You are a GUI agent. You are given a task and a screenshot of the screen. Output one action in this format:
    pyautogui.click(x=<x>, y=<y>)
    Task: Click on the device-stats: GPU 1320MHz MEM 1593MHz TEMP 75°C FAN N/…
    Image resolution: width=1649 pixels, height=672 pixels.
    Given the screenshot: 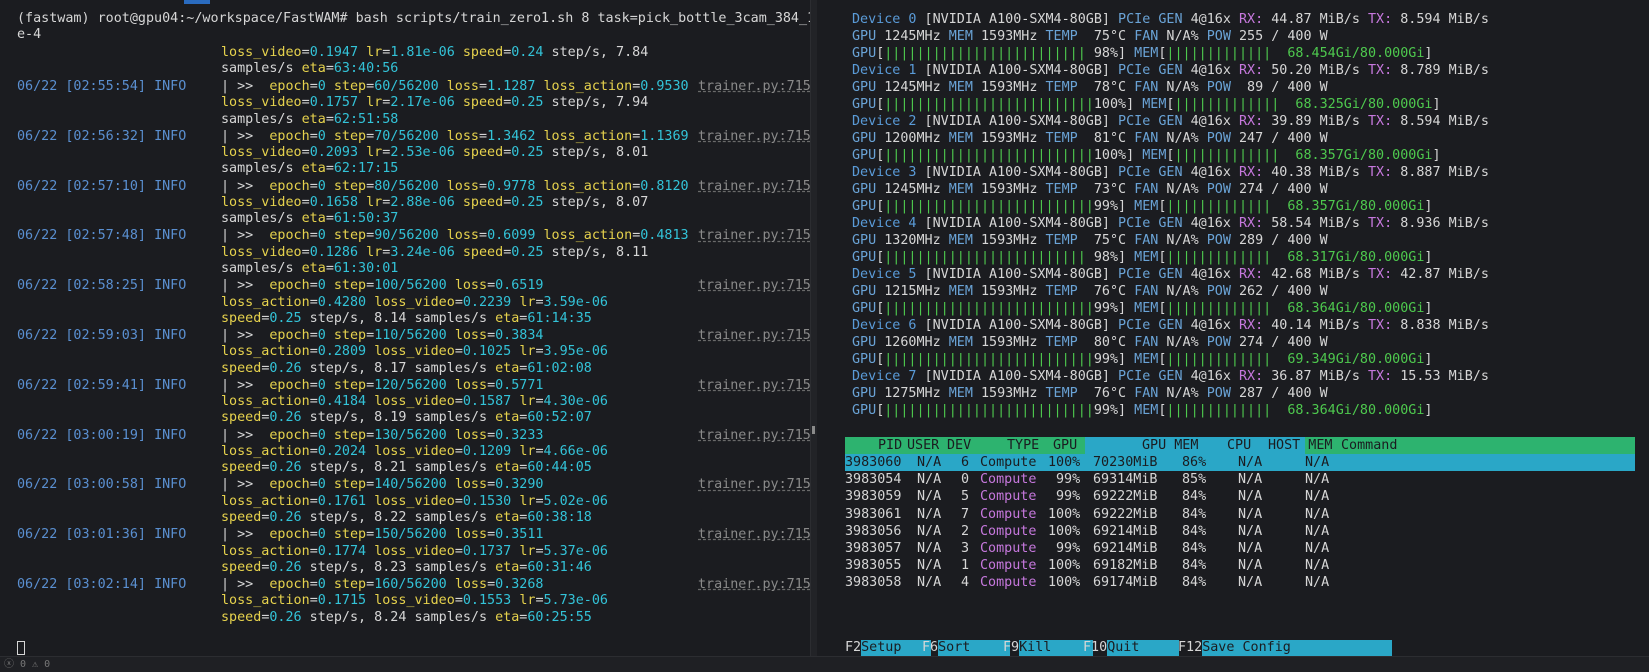 What is the action you would take?
    pyautogui.click(x=1090, y=240)
    